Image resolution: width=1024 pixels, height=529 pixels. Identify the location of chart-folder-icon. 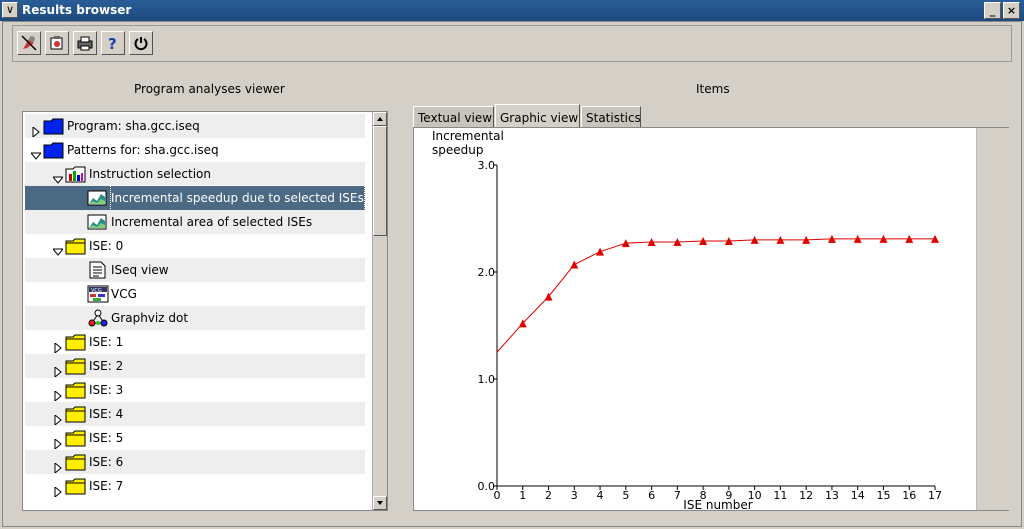
(76, 174).